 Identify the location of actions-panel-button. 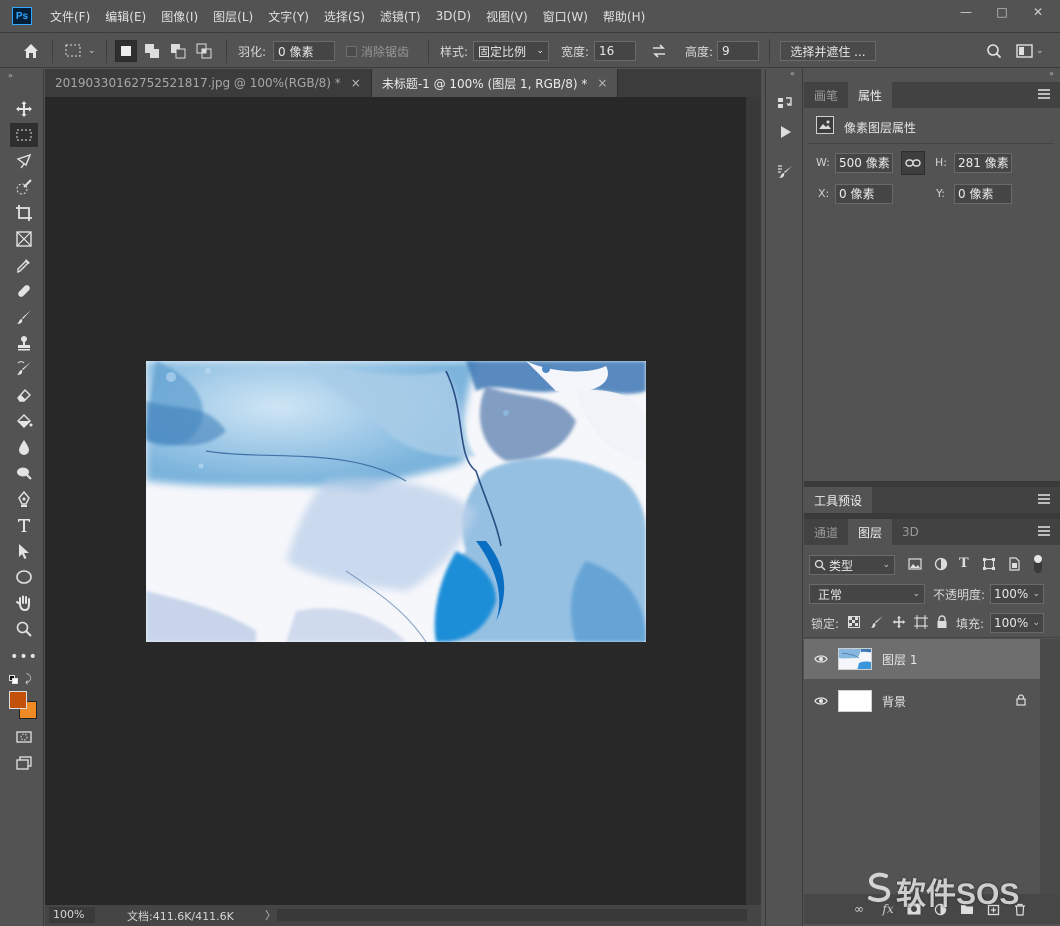
(785, 132).